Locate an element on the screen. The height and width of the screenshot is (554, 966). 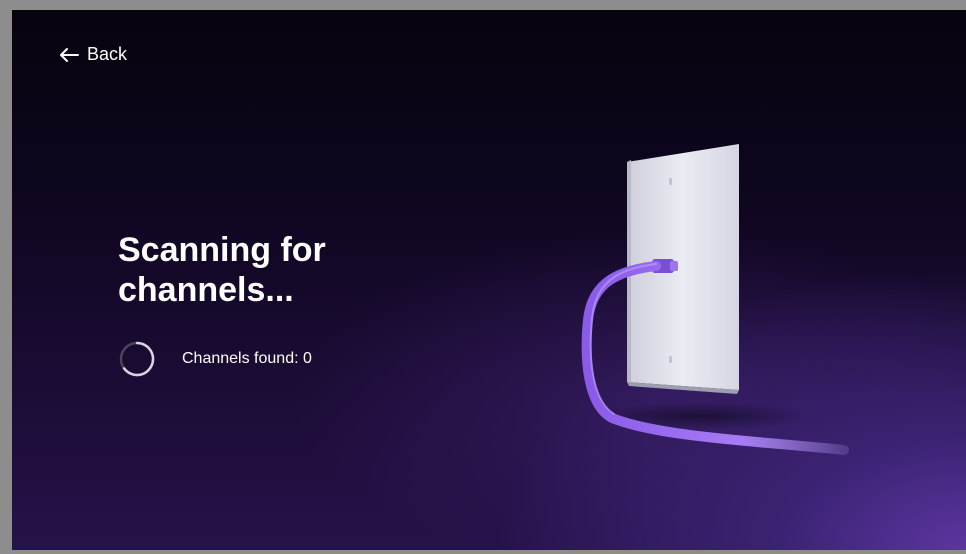
scan-status: Channels found: 0 is located at coordinates (215, 359).